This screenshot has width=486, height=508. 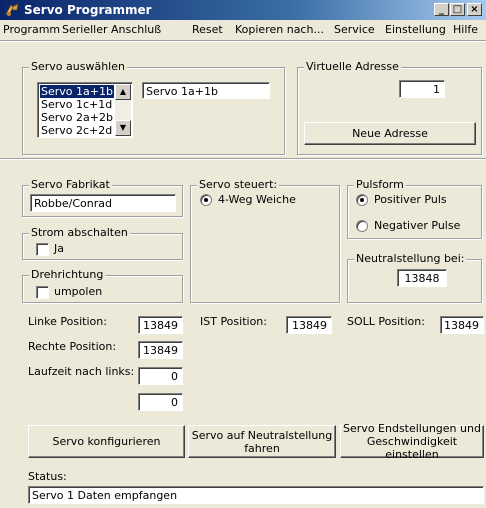 I want to click on pulsform-legend: Pulsform, so click(x=380, y=184).